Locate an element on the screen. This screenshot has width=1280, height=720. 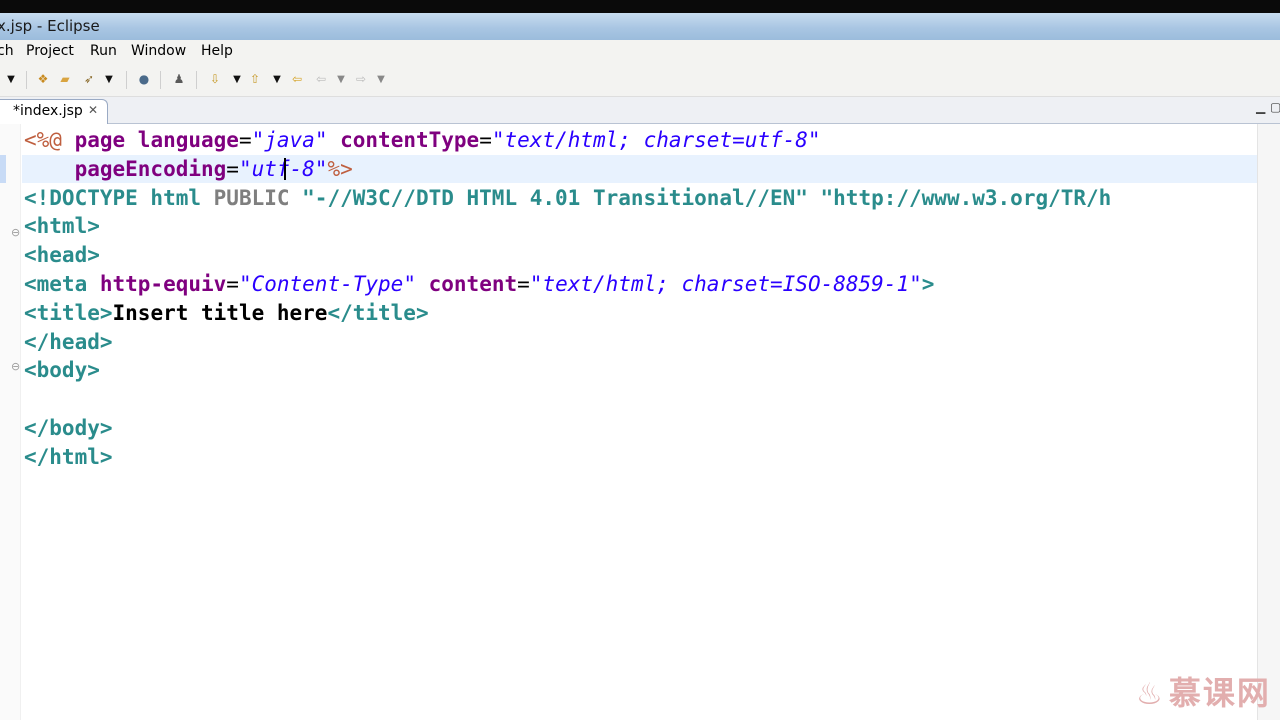
watermark: ♨ 慕课网 is located at coordinates (1203, 691).